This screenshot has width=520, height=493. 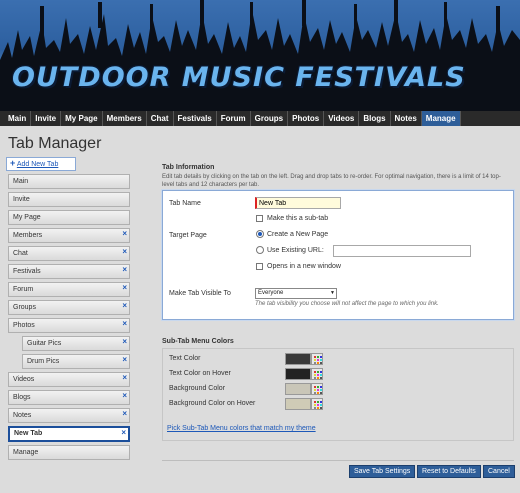 What do you see at coordinates (55, 143) in the screenshot?
I see `page-title: Tab Manager` at bounding box center [55, 143].